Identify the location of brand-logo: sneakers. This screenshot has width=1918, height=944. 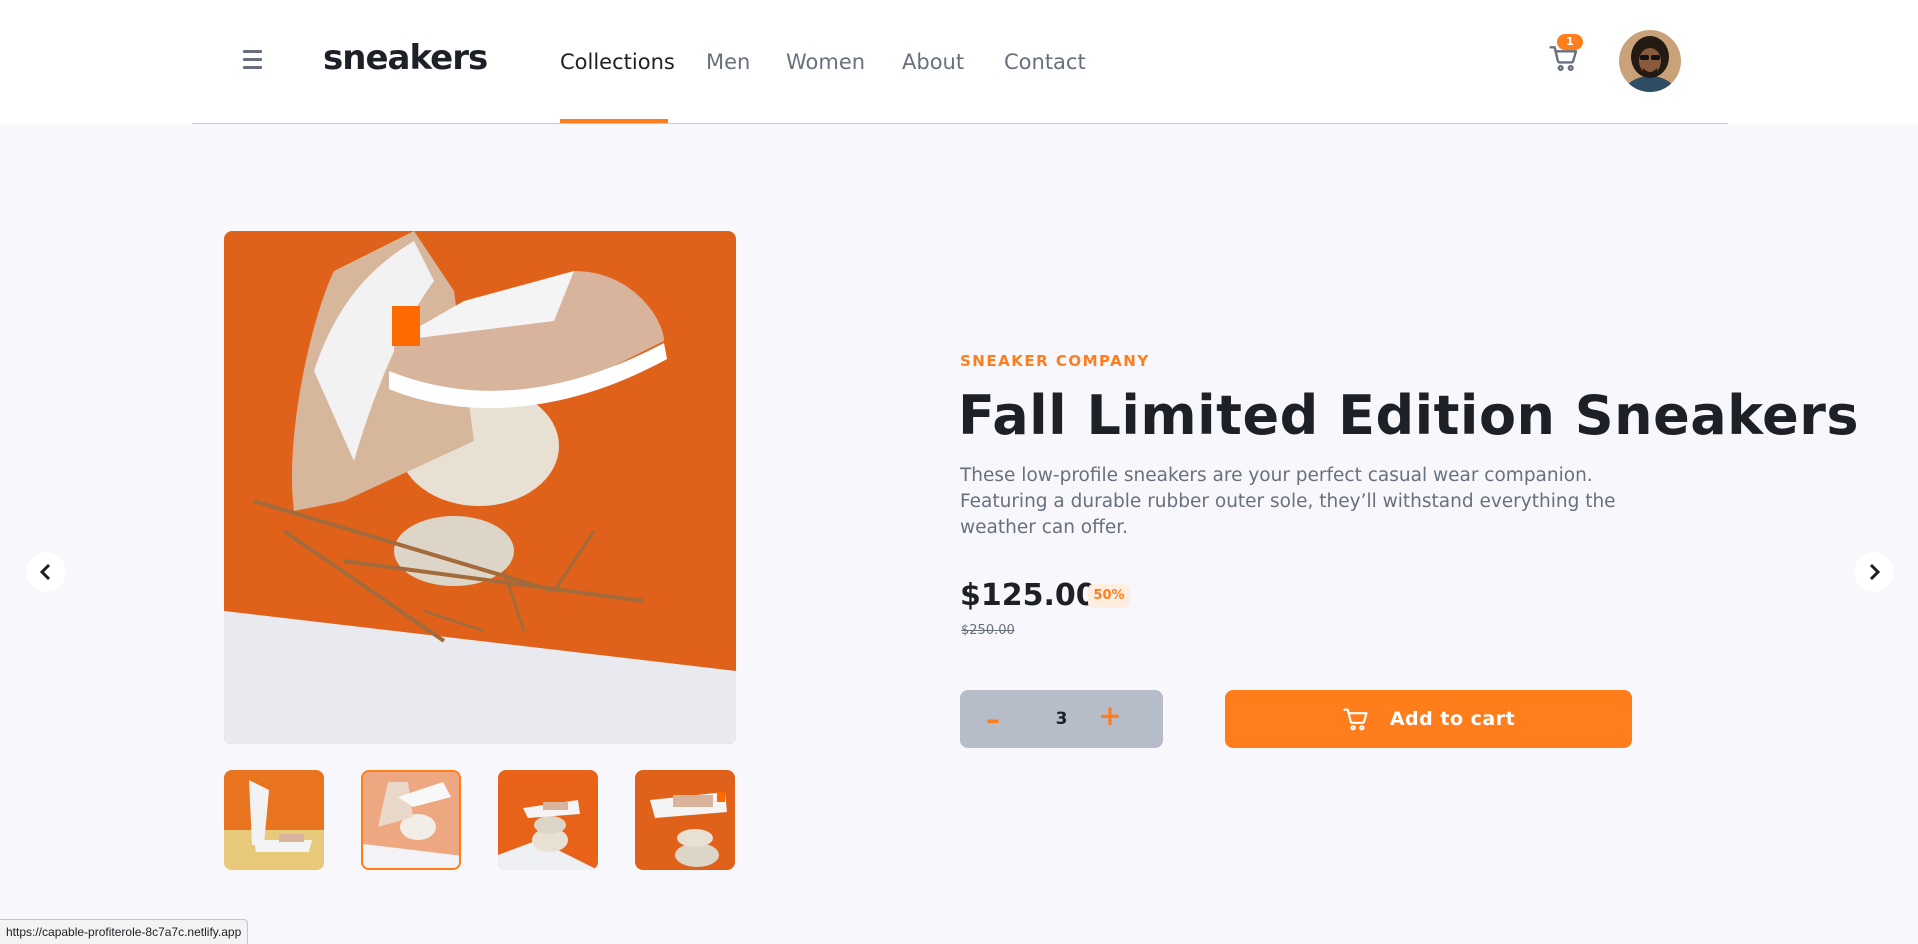
(405, 58).